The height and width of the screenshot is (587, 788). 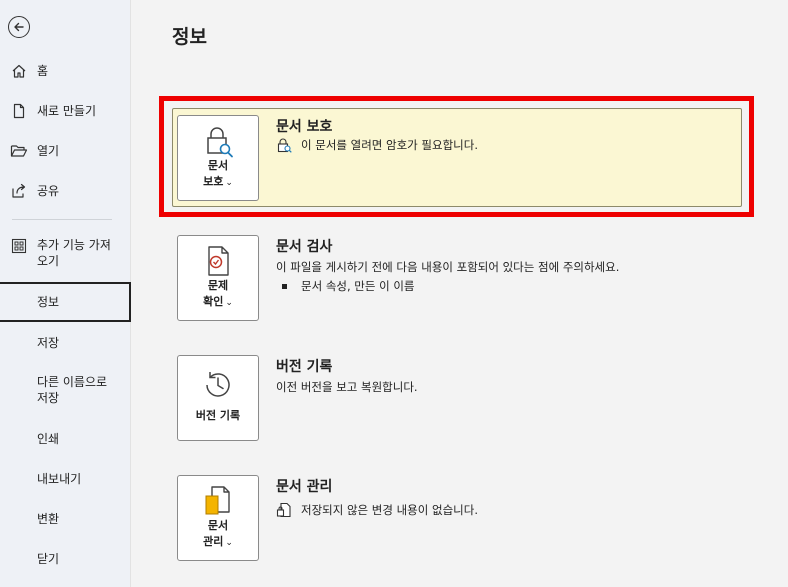 I want to click on sidebar-item-close: 닫기, so click(x=65, y=559).